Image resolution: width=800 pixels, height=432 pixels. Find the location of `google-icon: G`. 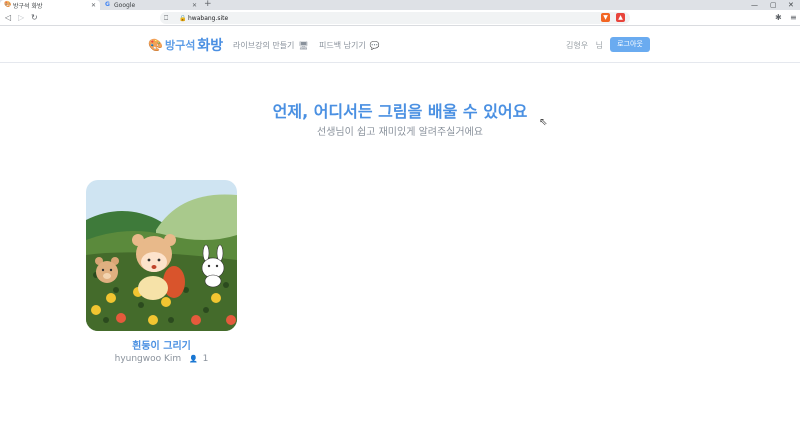

google-icon: G is located at coordinates (107, 4).